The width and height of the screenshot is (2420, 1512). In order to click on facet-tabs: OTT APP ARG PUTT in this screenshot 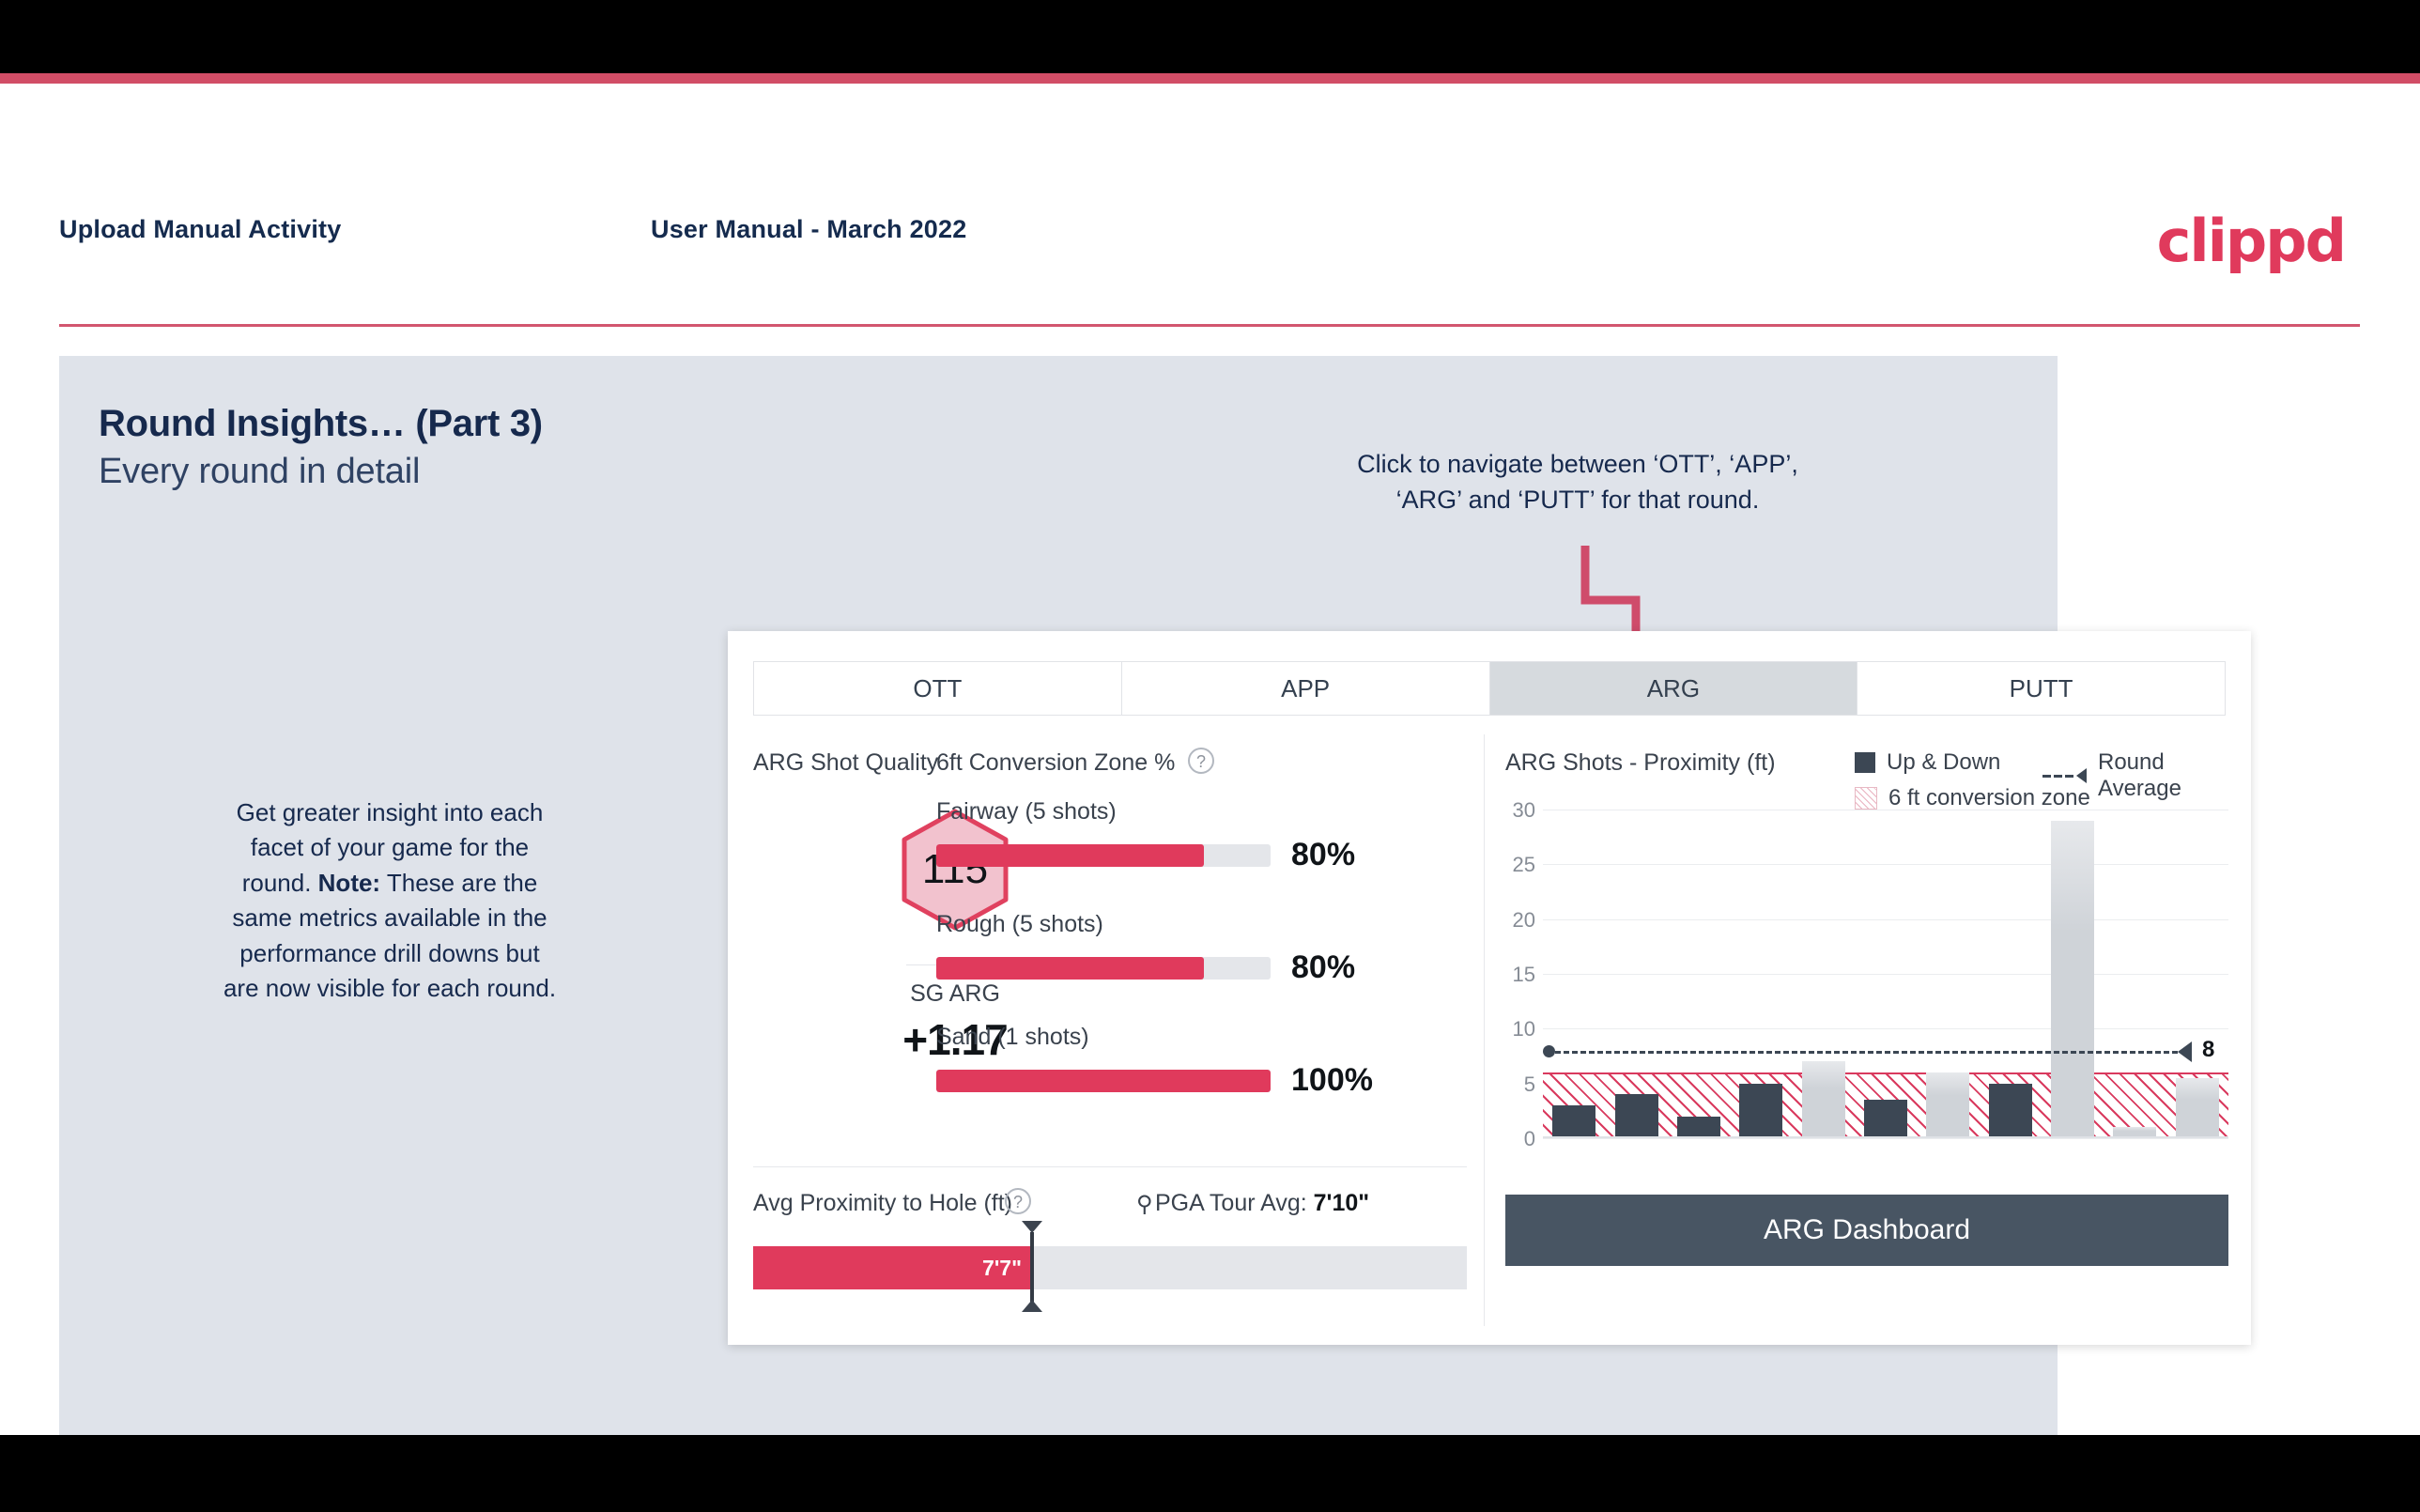, I will do `click(1489, 688)`.